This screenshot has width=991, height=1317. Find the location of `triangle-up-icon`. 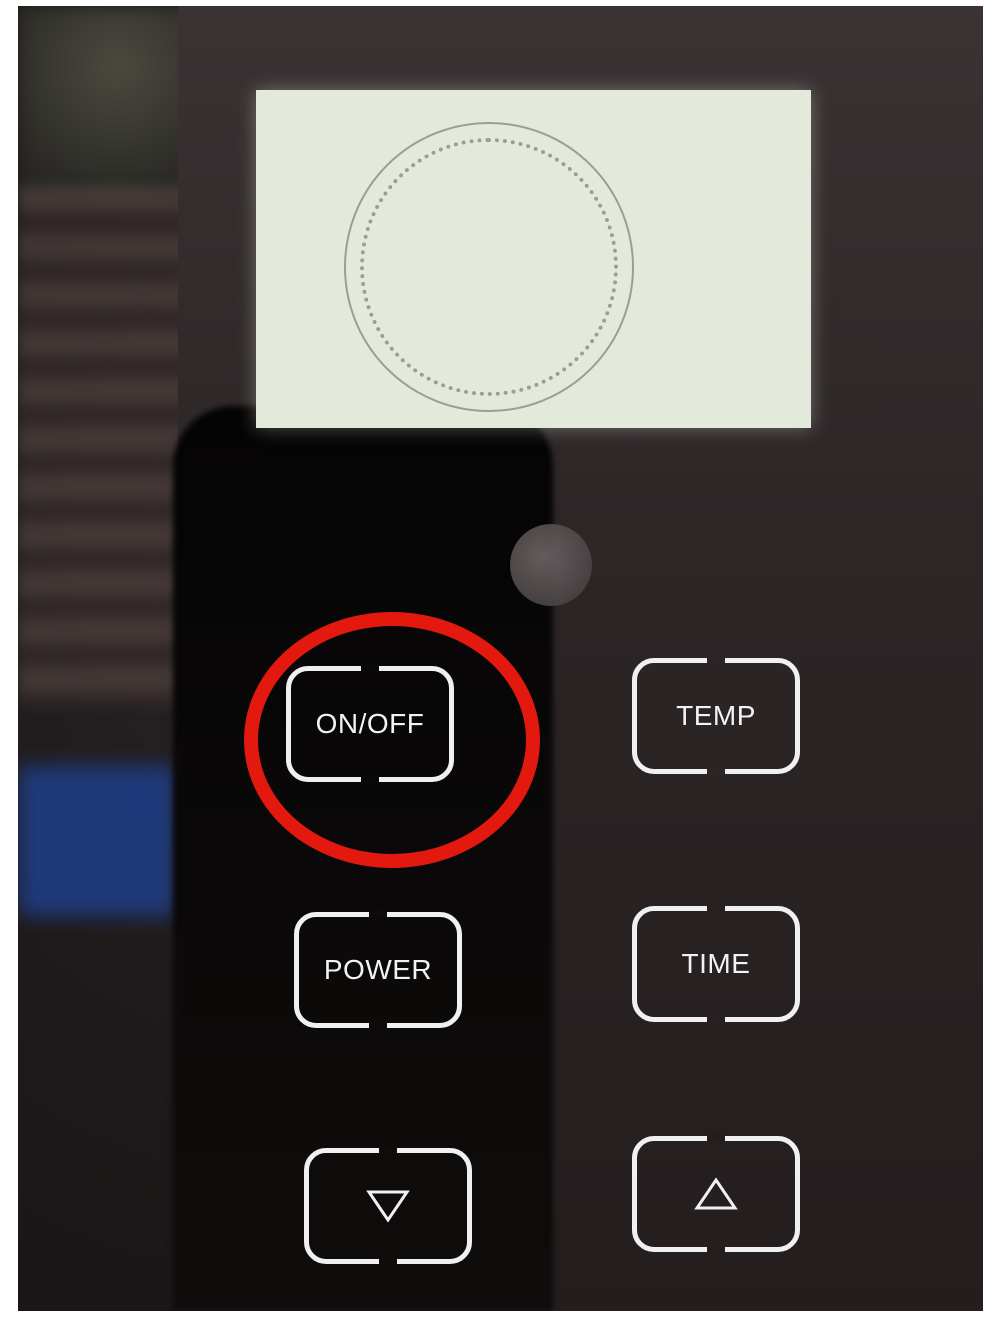

triangle-up-icon is located at coordinates (716, 1193).